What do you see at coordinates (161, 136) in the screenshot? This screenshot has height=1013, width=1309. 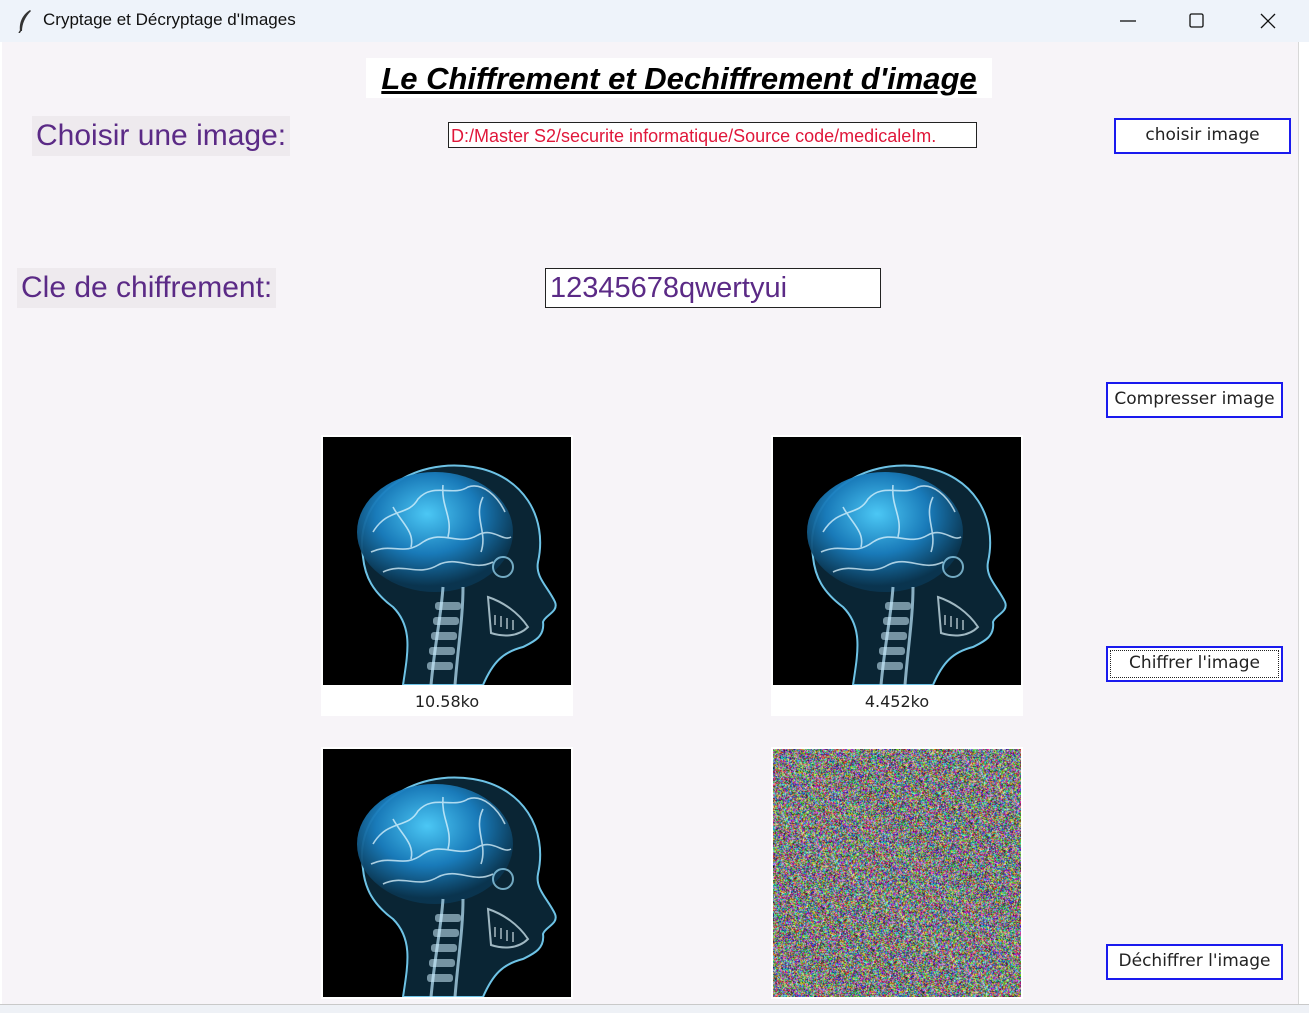 I see `choose-image-label: Choisir une image:` at bounding box center [161, 136].